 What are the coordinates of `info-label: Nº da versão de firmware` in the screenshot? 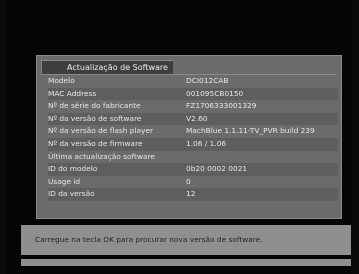 It's located at (95, 143).